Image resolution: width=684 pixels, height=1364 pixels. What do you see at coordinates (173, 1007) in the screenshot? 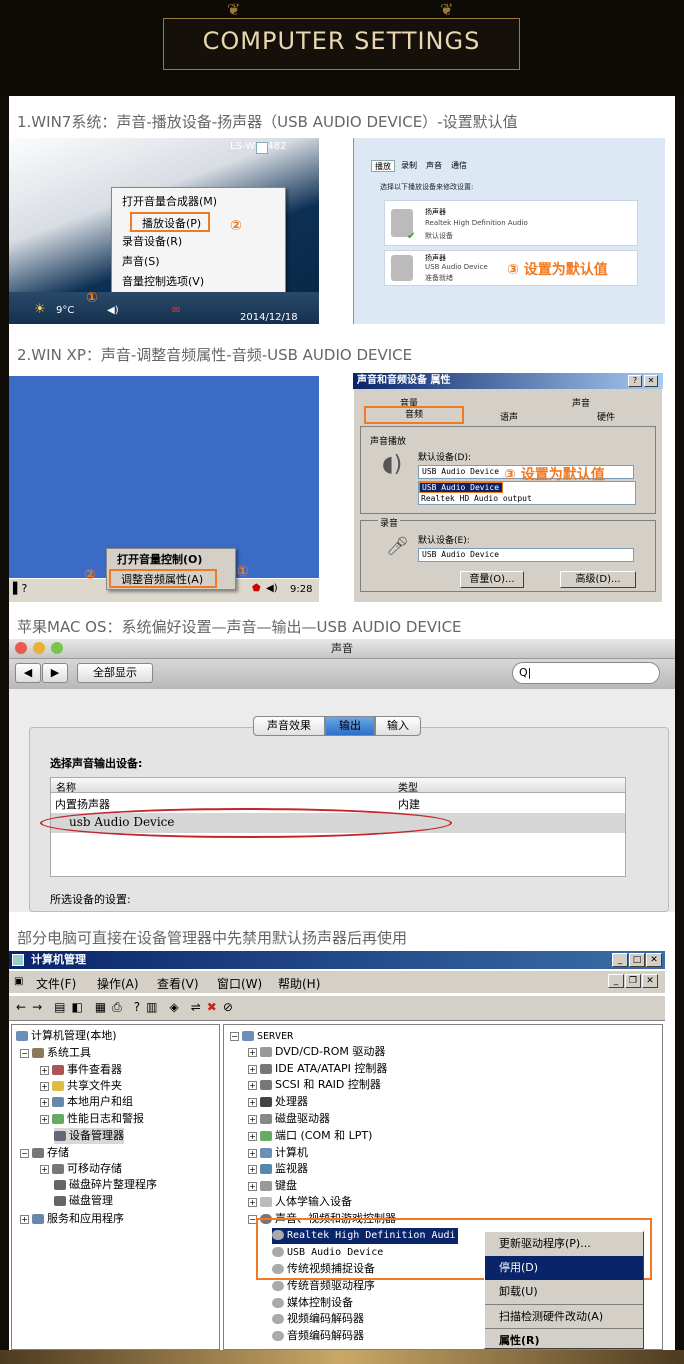
I see `scan-icon: ◈` at bounding box center [173, 1007].